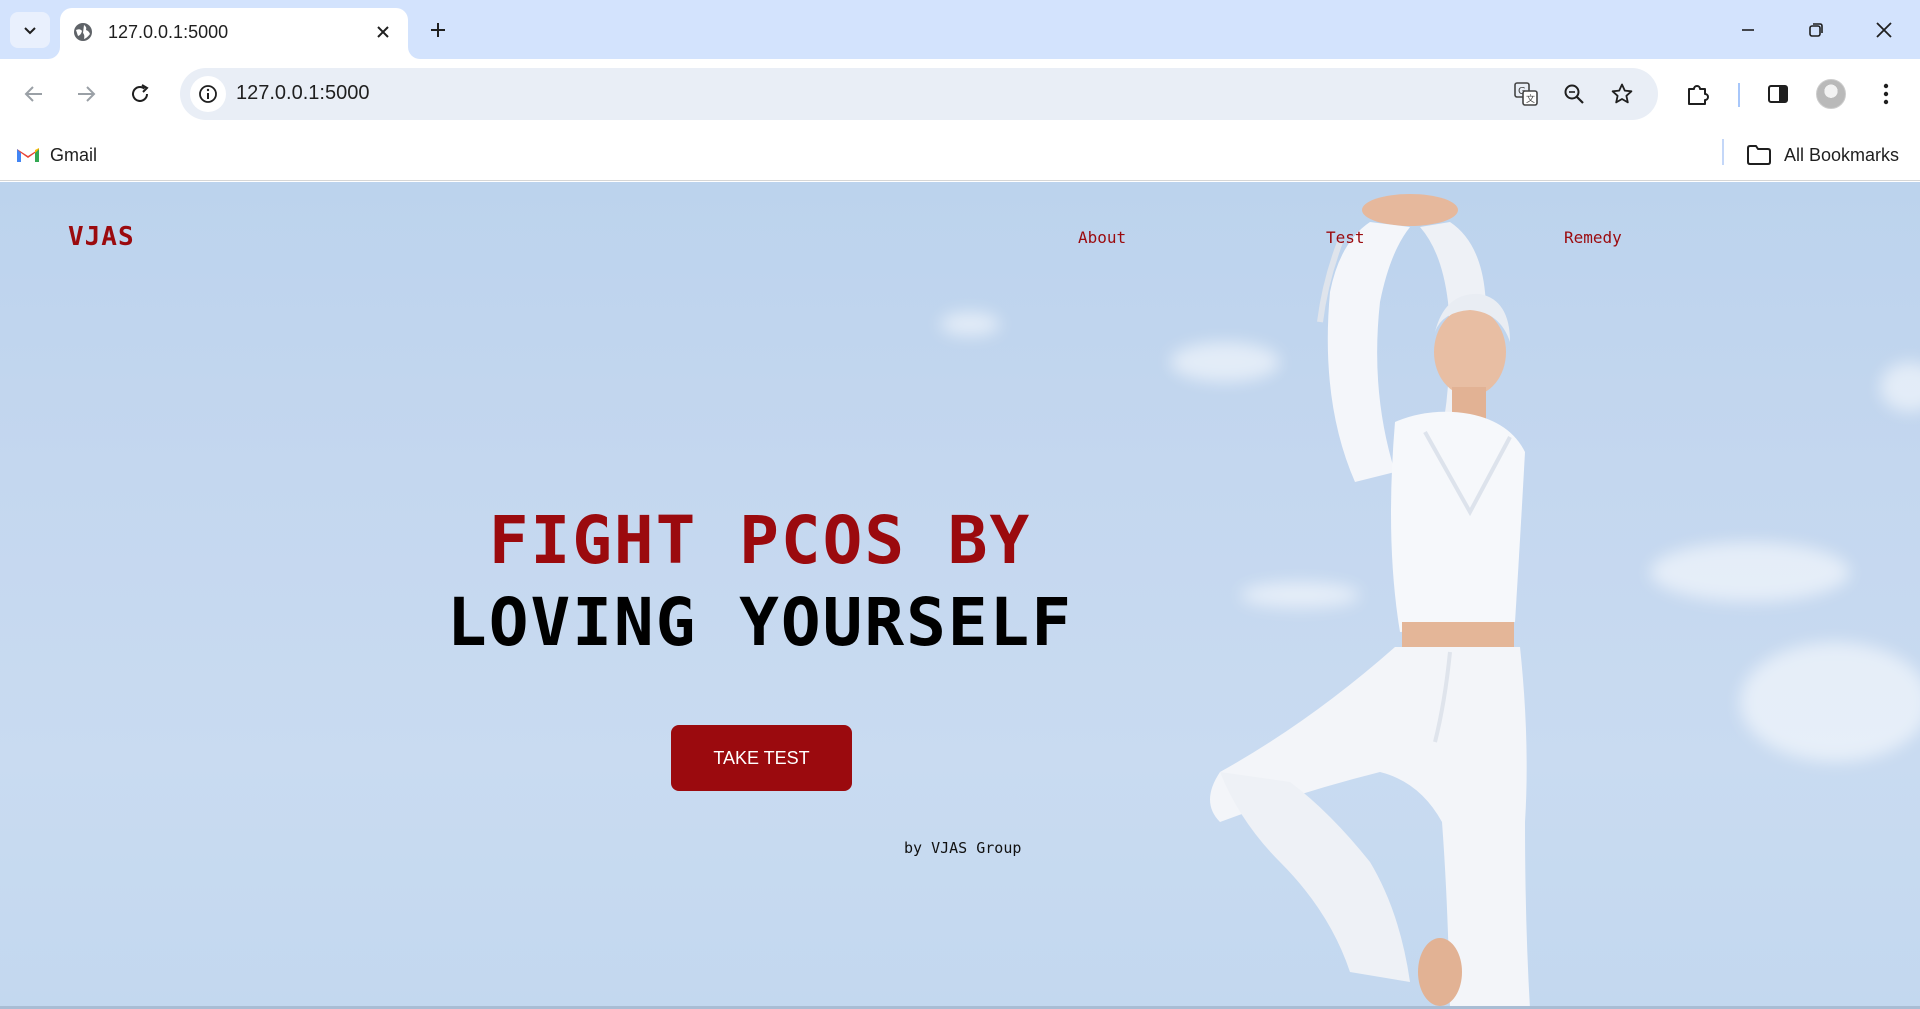 The image size is (1920, 1009). What do you see at coordinates (1739, 95) in the screenshot?
I see `toolbar-separator` at bounding box center [1739, 95].